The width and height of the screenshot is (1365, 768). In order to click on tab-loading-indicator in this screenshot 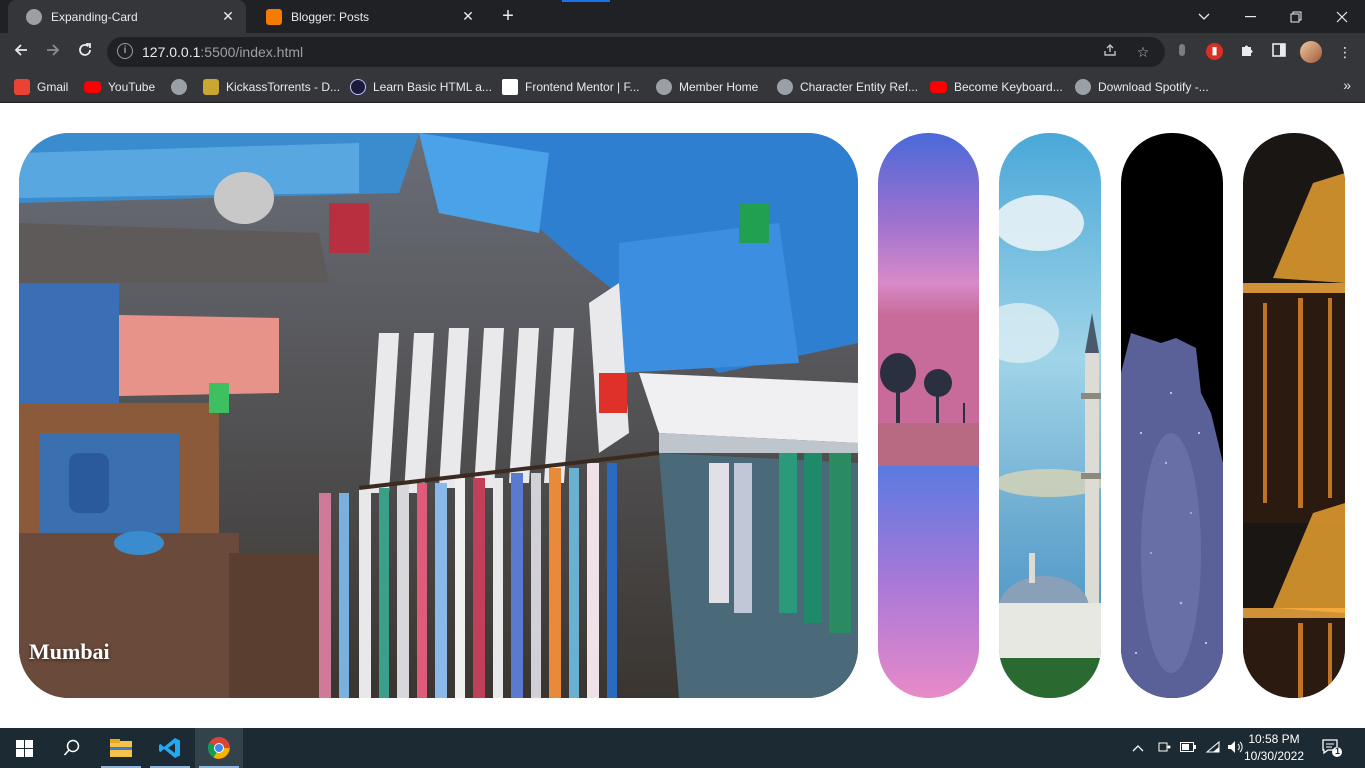, I will do `click(586, 1)`.